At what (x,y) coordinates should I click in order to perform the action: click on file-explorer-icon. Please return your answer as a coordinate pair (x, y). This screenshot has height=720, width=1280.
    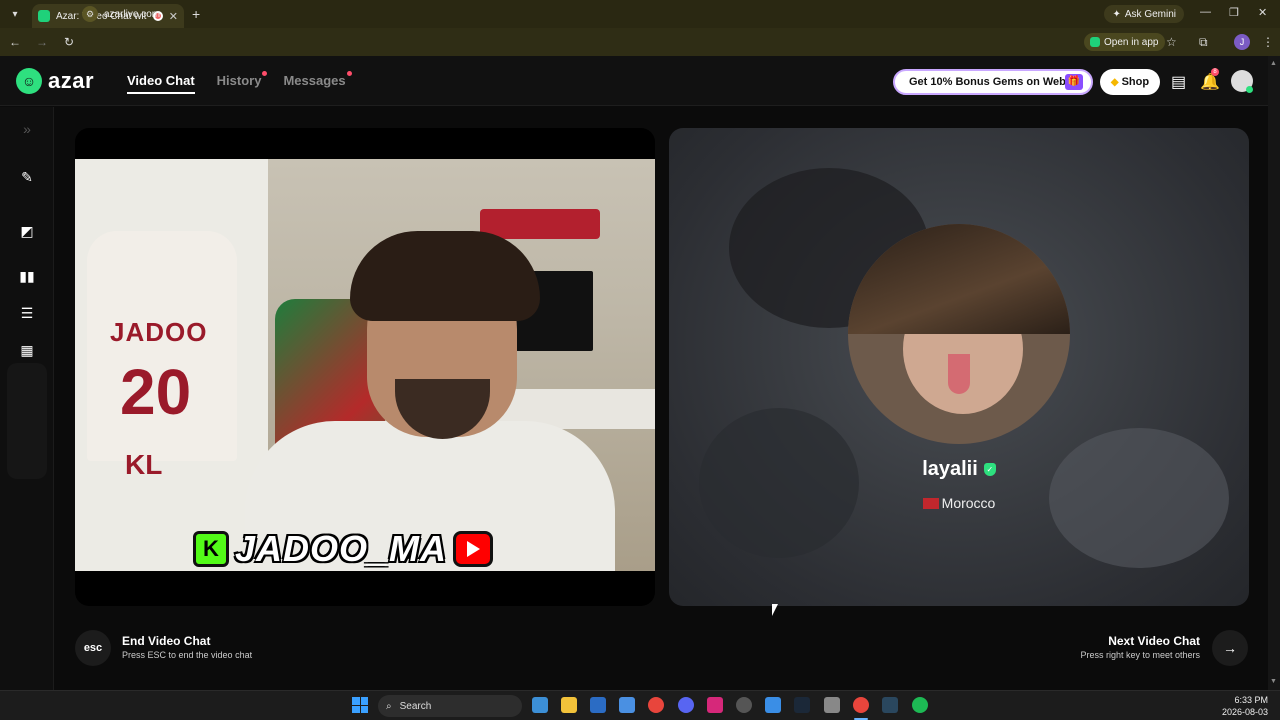
    Looking at the image, I should click on (569, 705).